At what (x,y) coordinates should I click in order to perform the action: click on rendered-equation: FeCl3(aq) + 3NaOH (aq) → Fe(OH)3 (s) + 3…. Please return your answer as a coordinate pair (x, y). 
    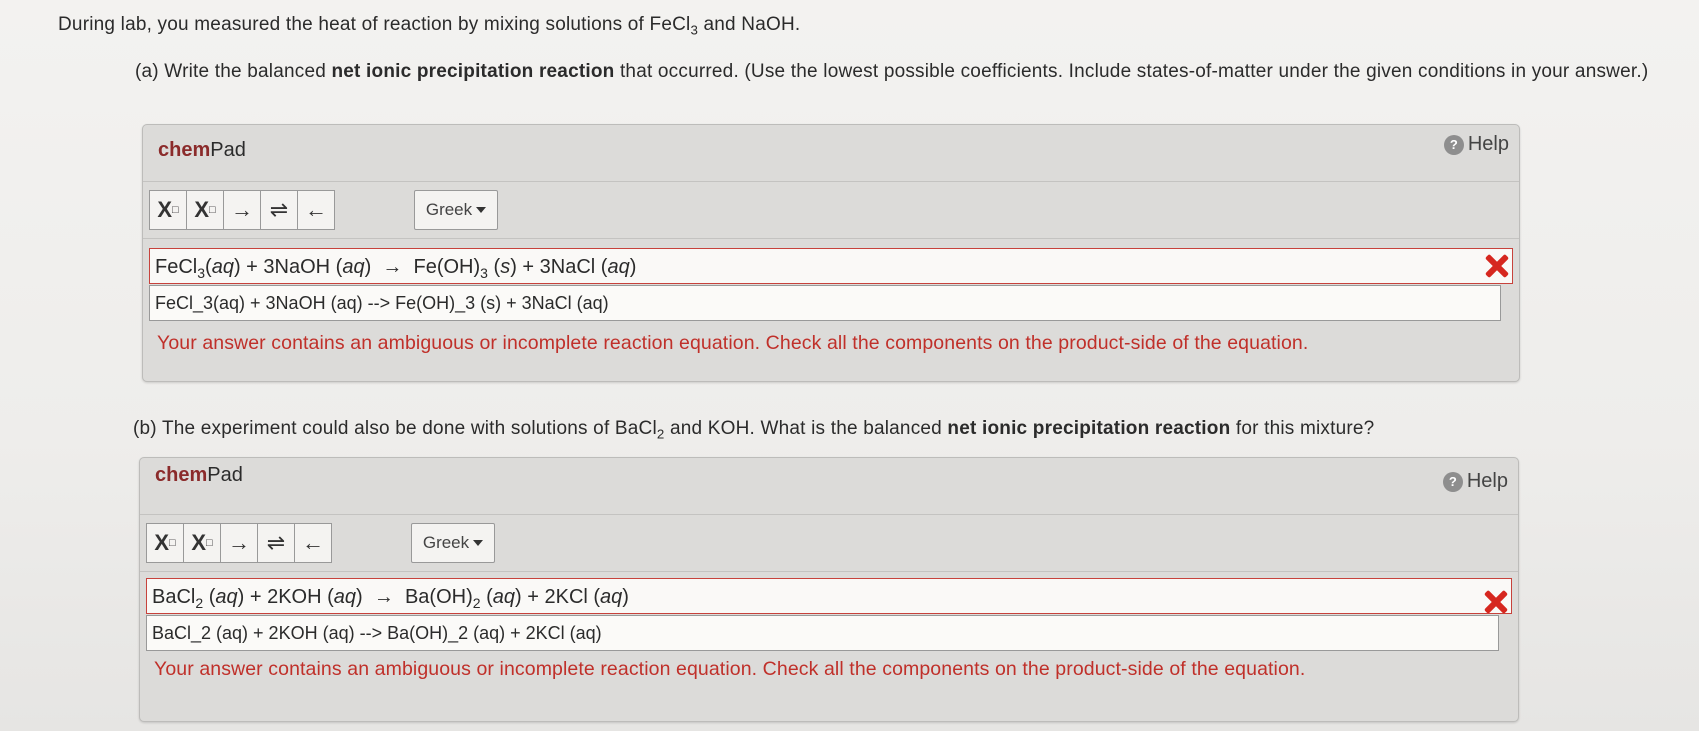
    Looking at the image, I should click on (831, 266).